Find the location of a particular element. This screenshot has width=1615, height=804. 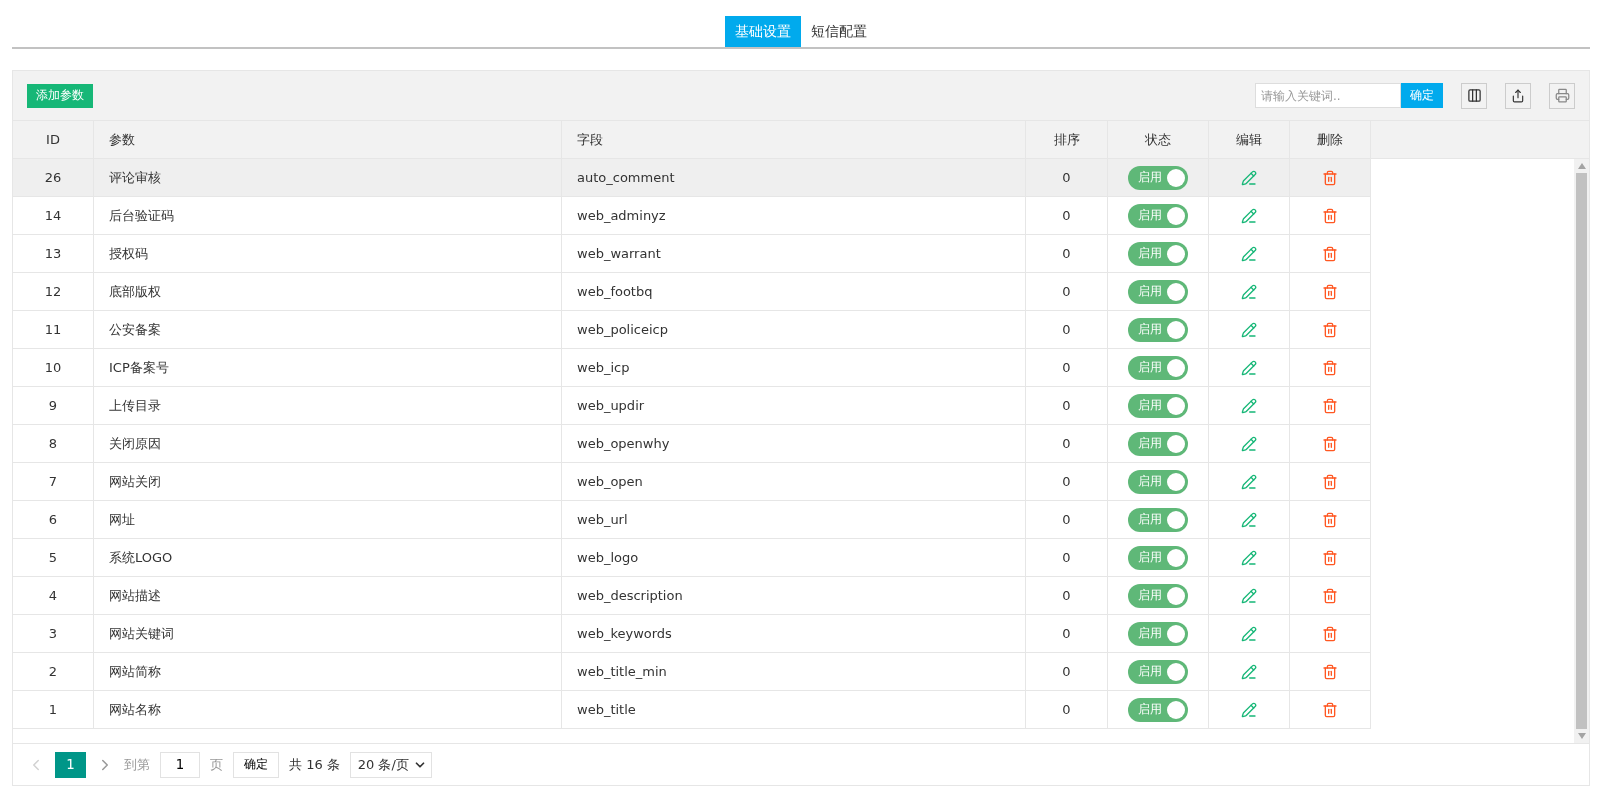

table-cell: 关闭原因 is located at coordinates (328, 443).